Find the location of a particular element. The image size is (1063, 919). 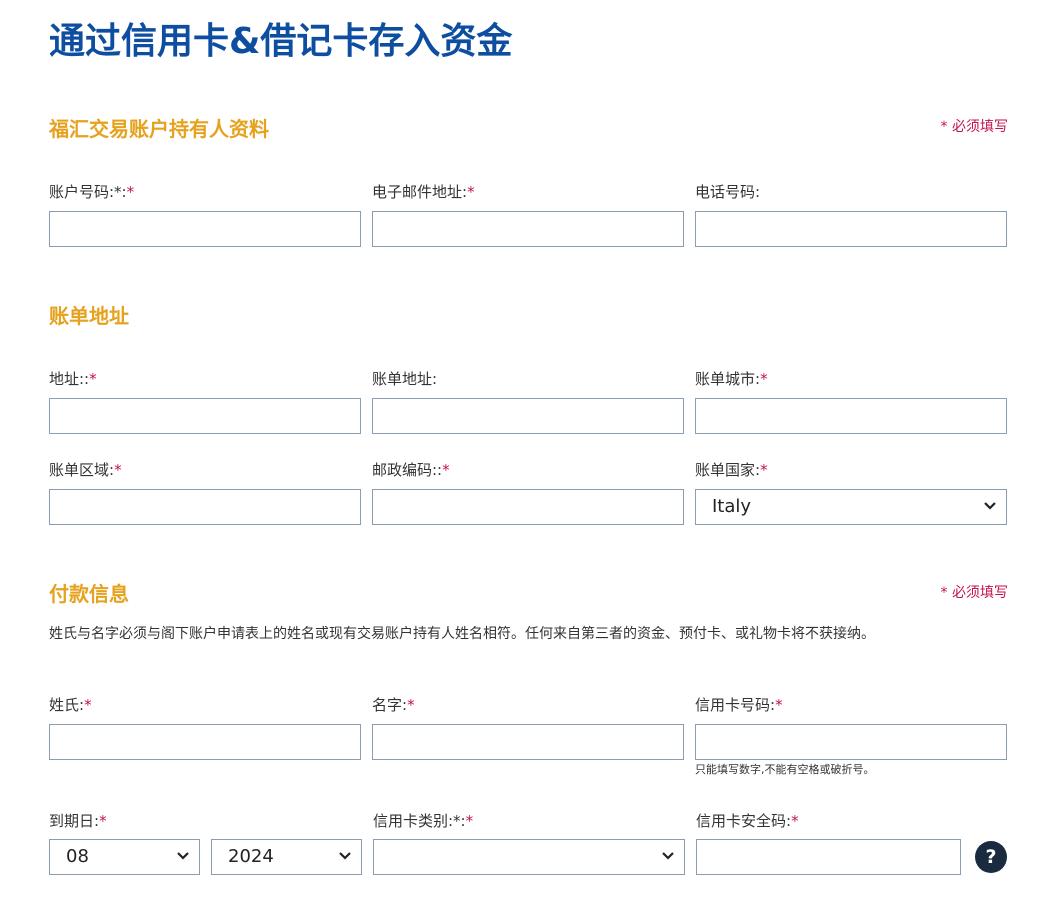

billing-country-select: Italy is located at coordinates (851, 507).